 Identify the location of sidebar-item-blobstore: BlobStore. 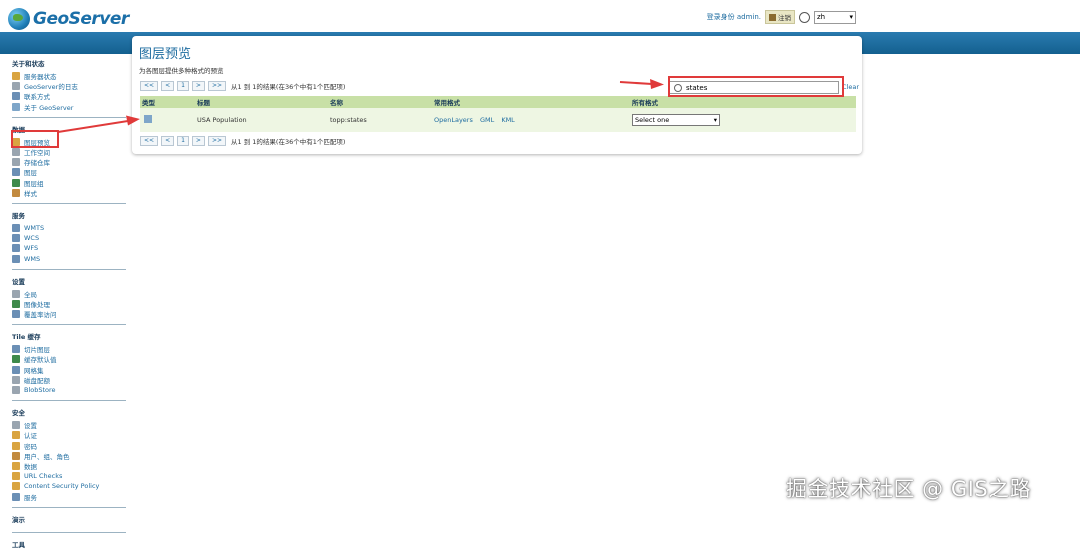
(69, 390).